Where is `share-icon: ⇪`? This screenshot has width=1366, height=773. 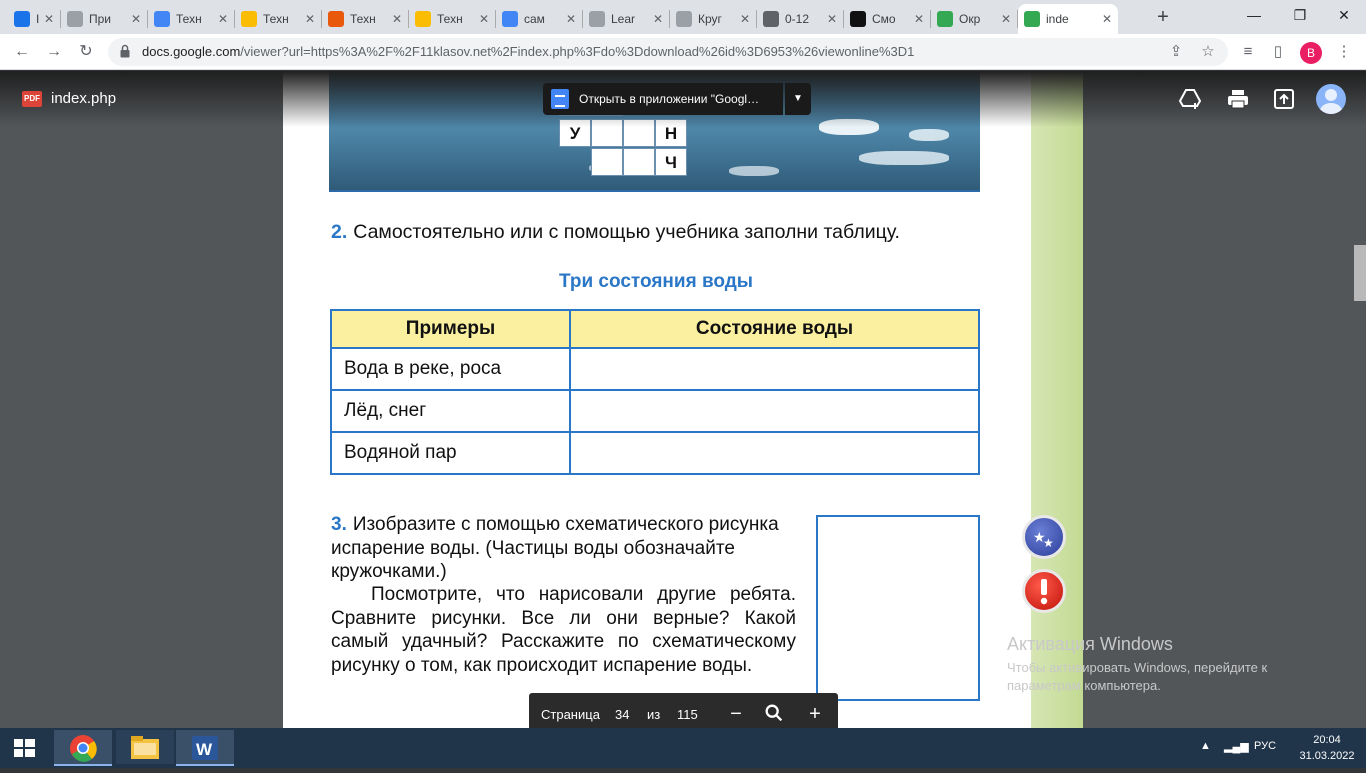 share-icon: ⇪ is located at coordinates (1176, 52).